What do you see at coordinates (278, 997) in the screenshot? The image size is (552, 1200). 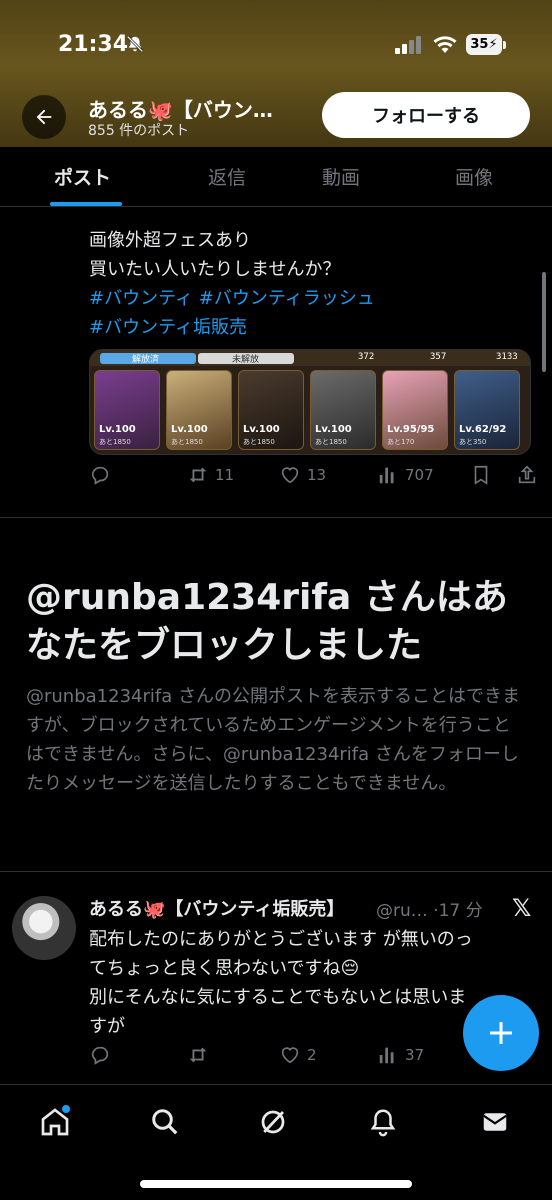 I see `post-line: 別にそんなに気にすることでもないとは思いま` at bounding box center [278, 997].